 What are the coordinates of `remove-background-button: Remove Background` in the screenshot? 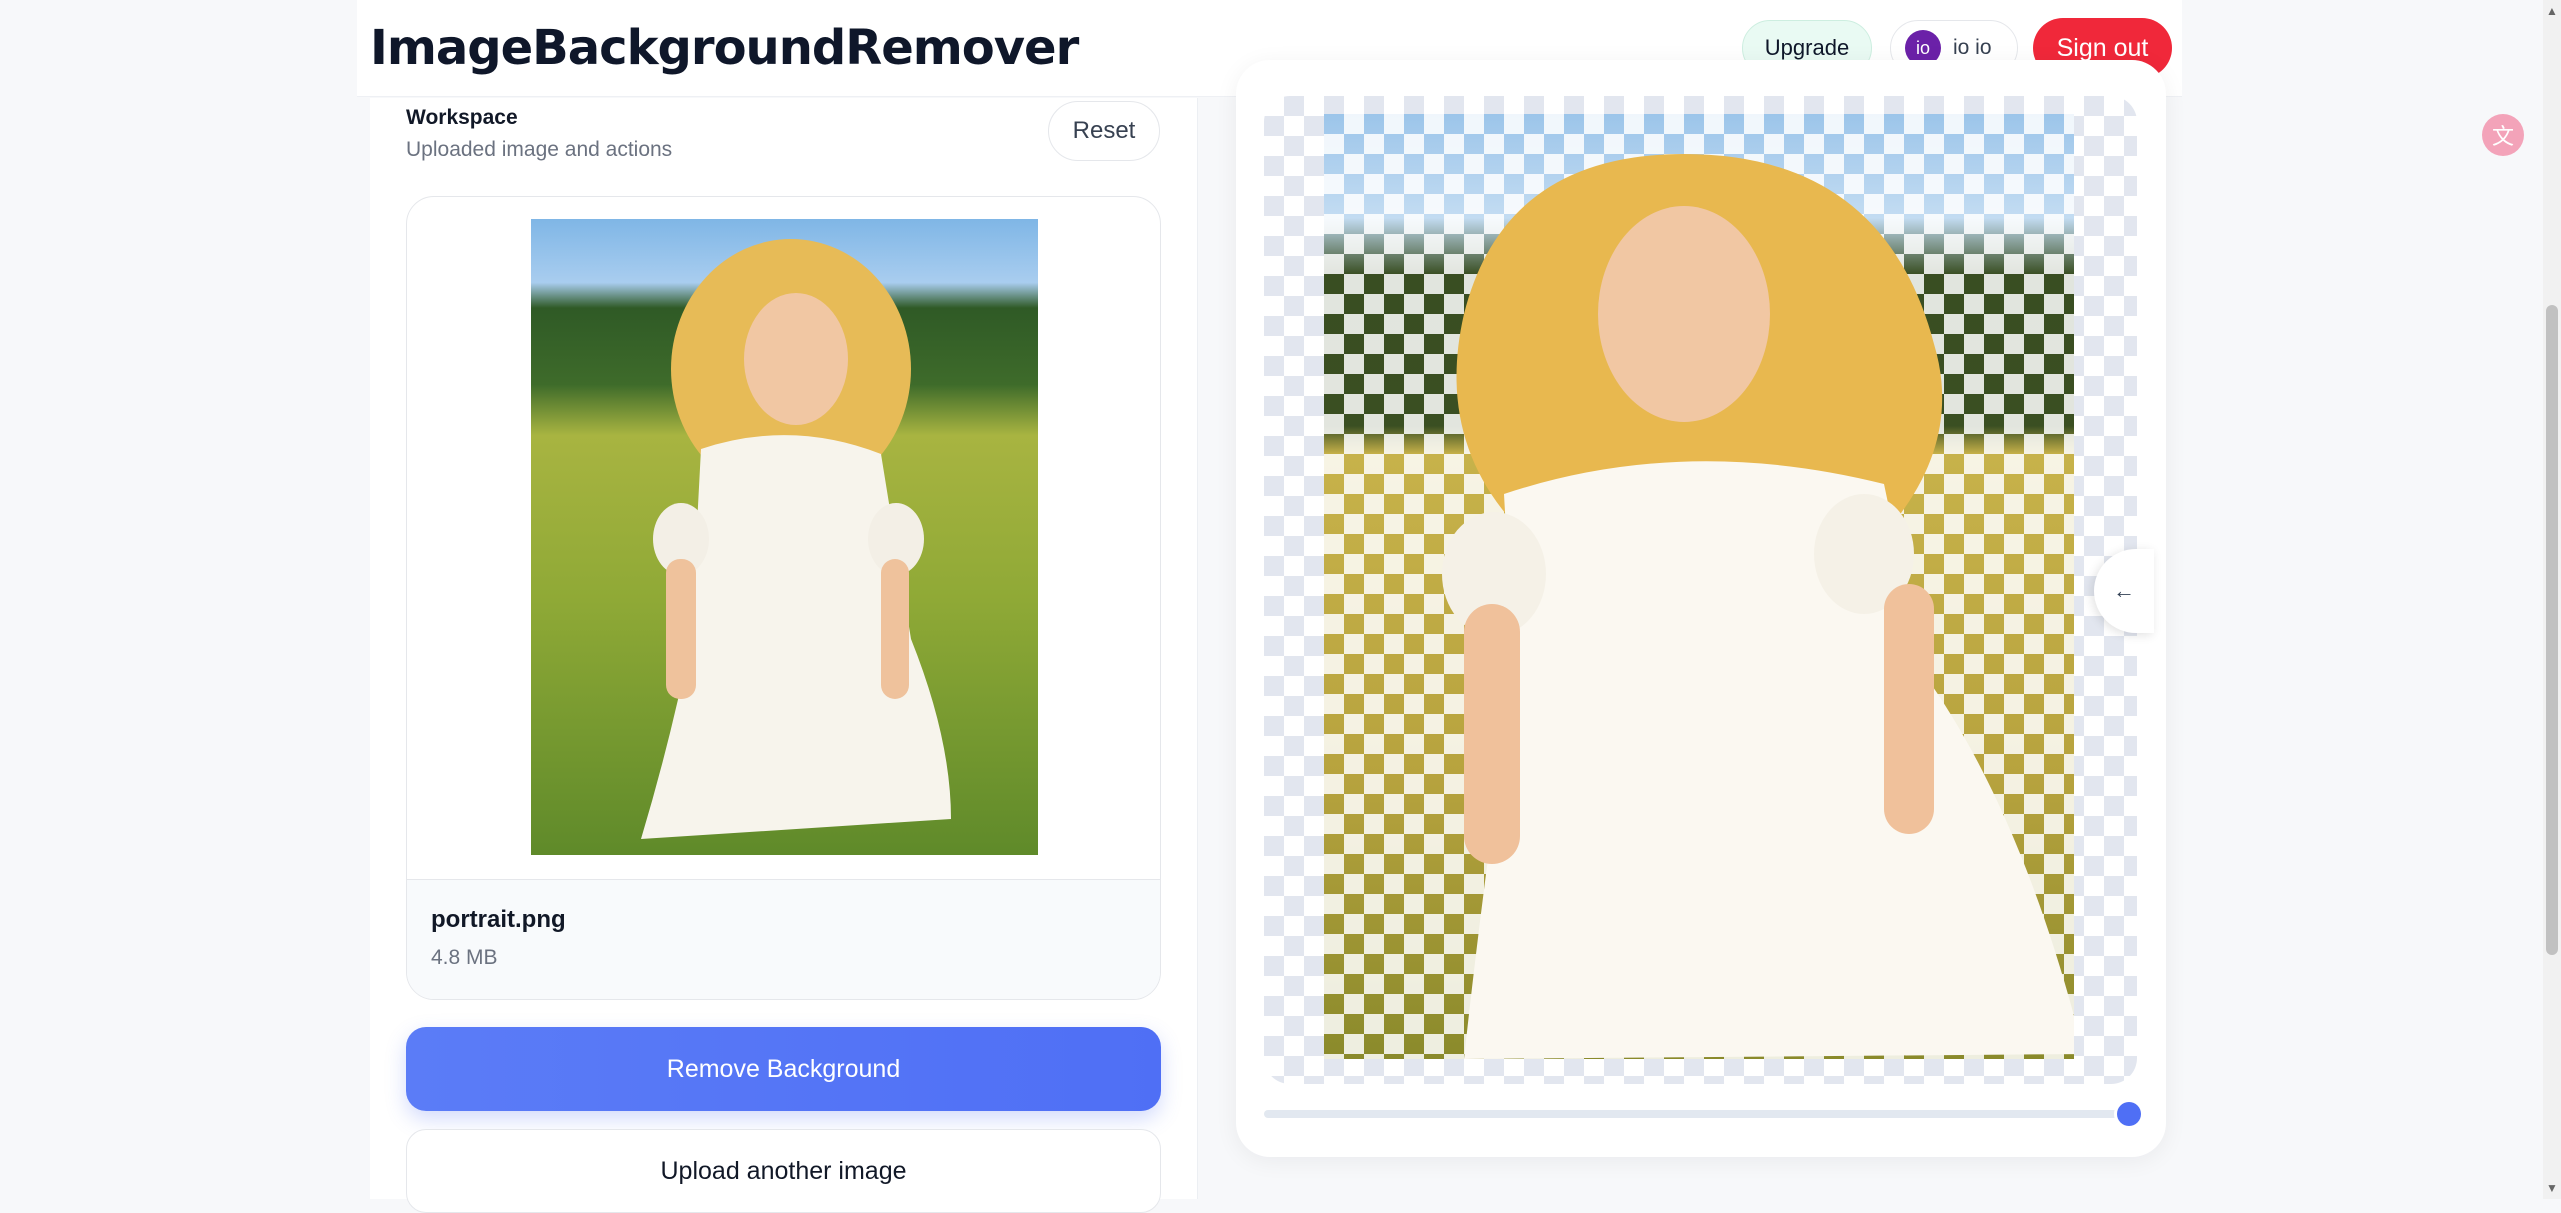 It's located at (783, 1069).